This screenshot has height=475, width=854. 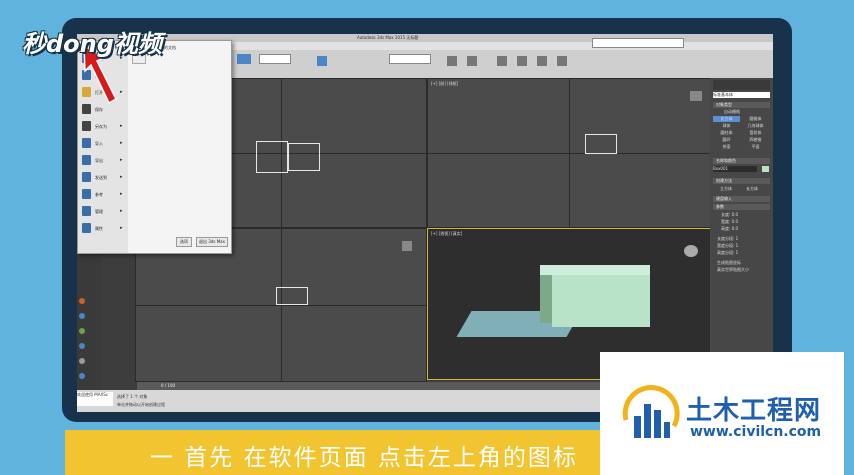 What do you see at coordinates (755, 133) in the screenshot?
I see `tube-button: 管状体` at bounding box center [755, 133].